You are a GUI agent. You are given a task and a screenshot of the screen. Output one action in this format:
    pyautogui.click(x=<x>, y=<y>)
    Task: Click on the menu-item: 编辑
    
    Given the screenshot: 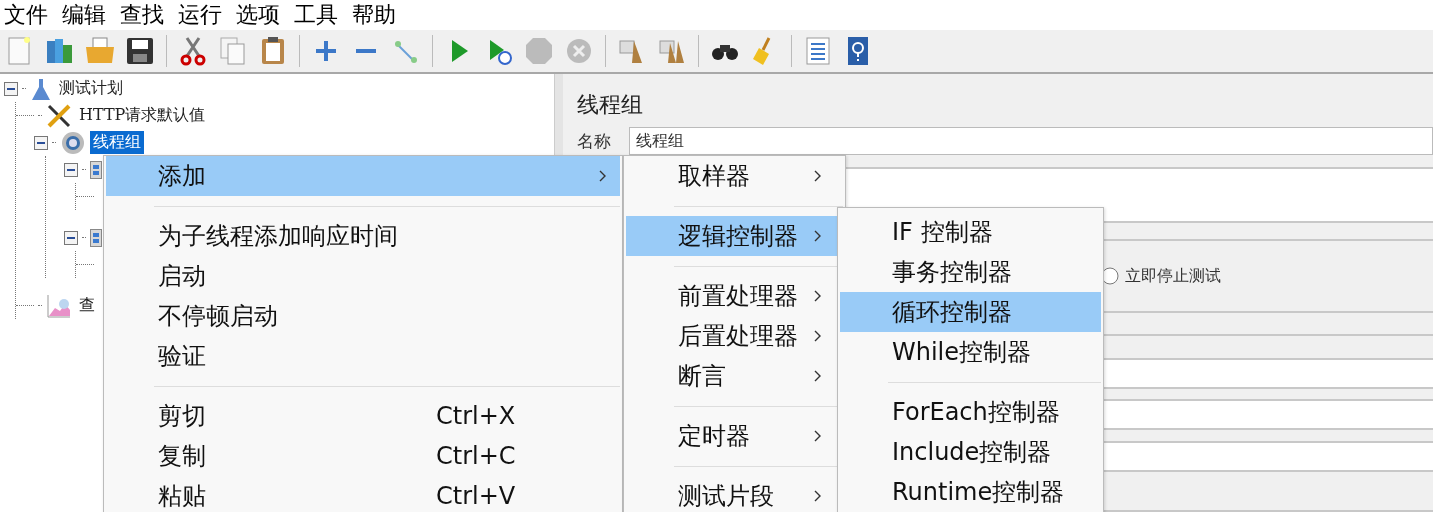 What is the action you would take?
    pyautogui.click(x=84, y=15)
    